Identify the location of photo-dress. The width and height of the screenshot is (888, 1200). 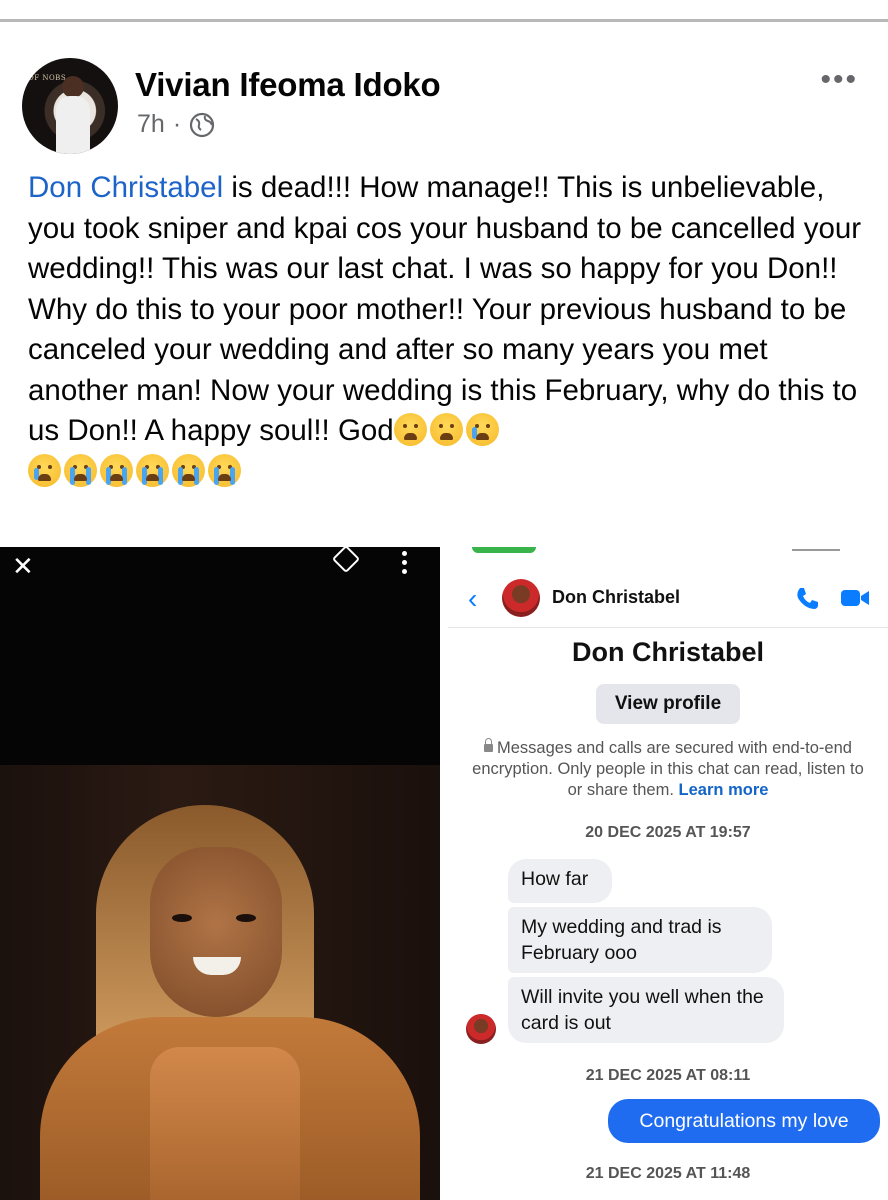
(225, 1123).